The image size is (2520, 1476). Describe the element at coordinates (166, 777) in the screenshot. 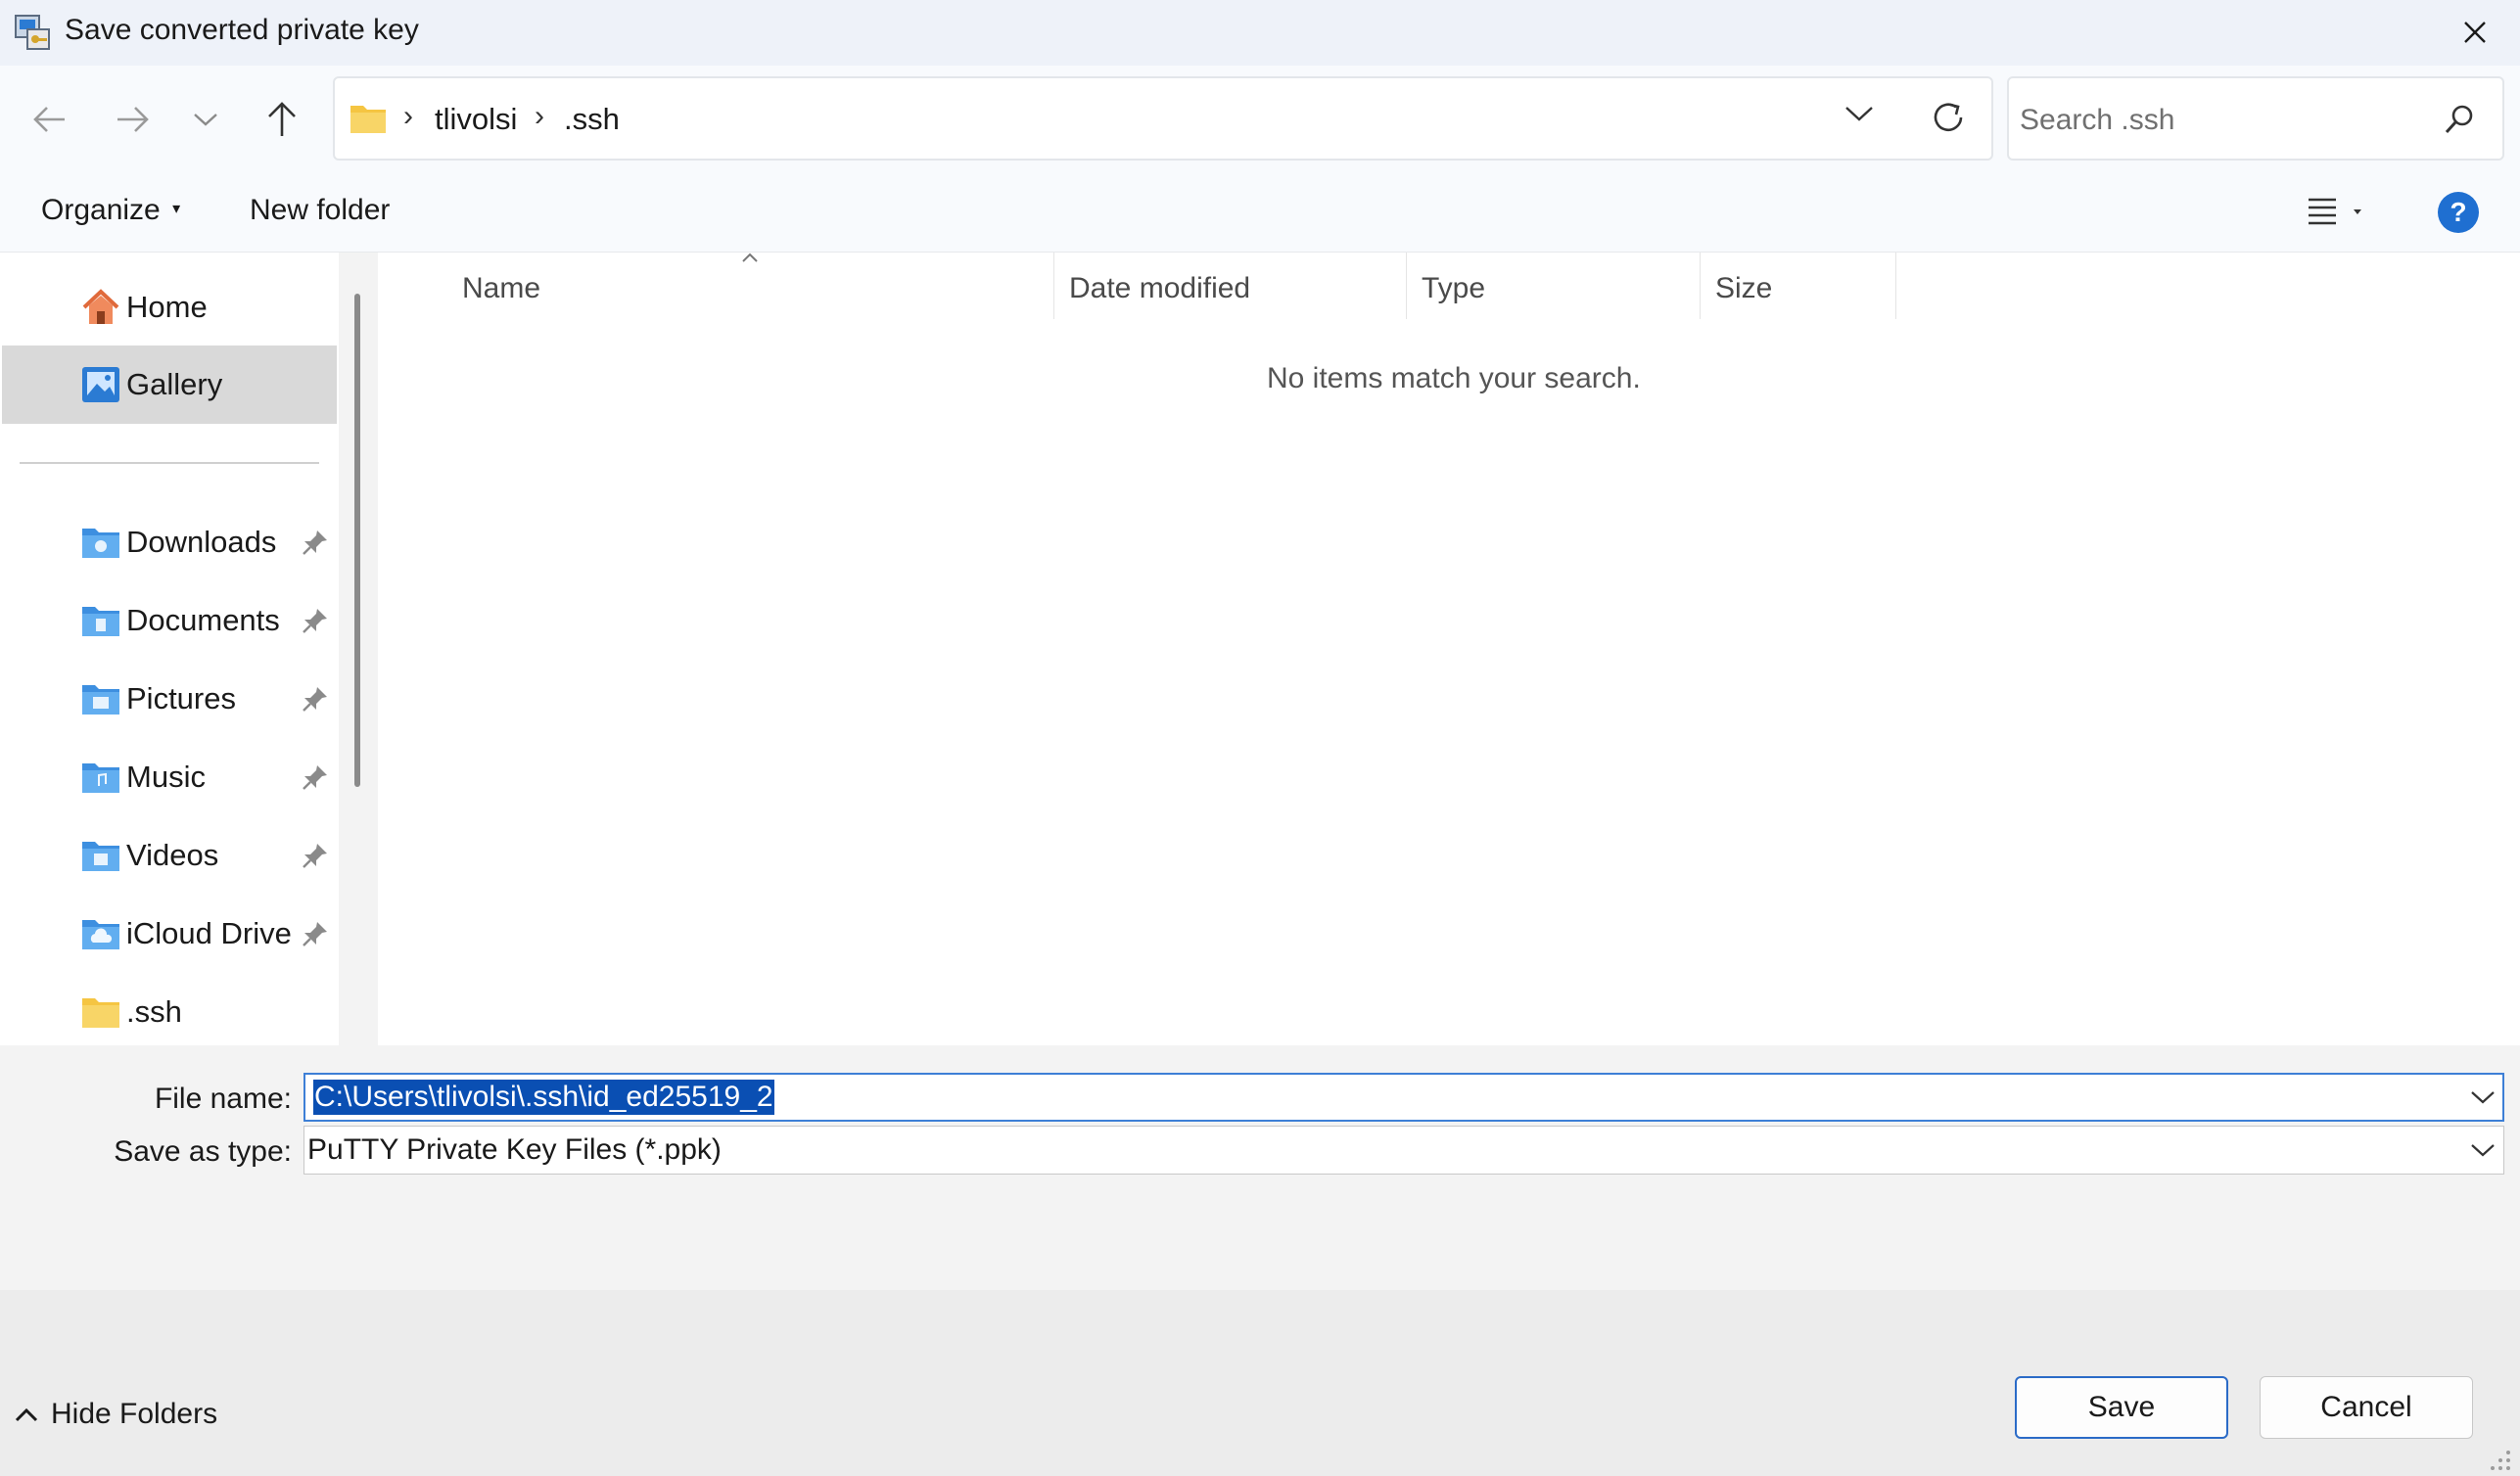

I see `sidebar-item-label: Music` at that location.